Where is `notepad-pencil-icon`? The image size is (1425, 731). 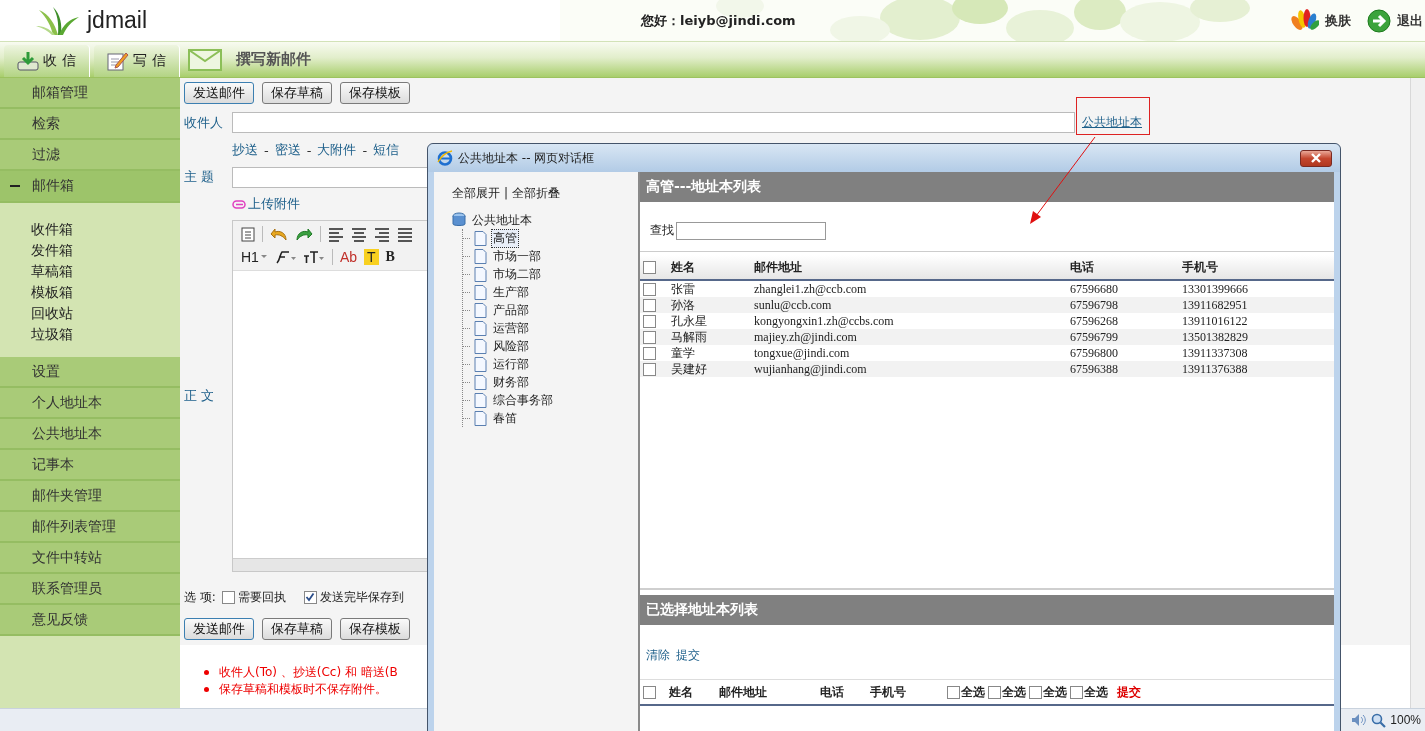 notepad-pencil-icon is located at coordinates (118, 61).